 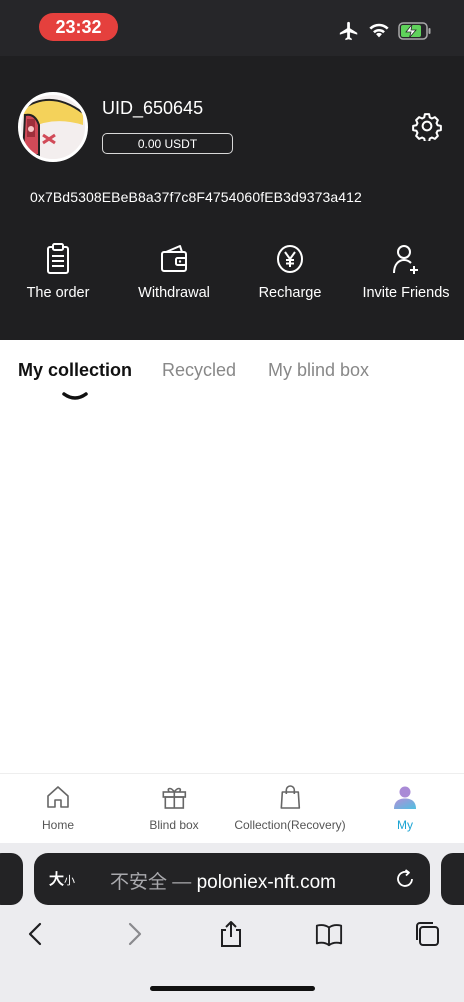 What do you see at coordinates (167, 143) in the screenshot?
I see `balance-badge: 0.00 USDT` at bounding box center [167, 143].